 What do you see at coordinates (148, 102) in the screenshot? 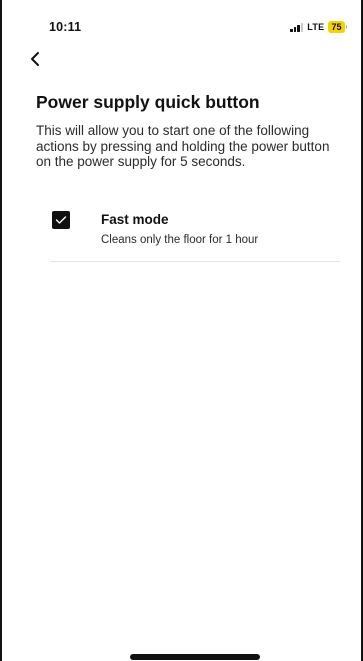
I see `page-title: Power supply quick button` at bounding box center [148, 102].